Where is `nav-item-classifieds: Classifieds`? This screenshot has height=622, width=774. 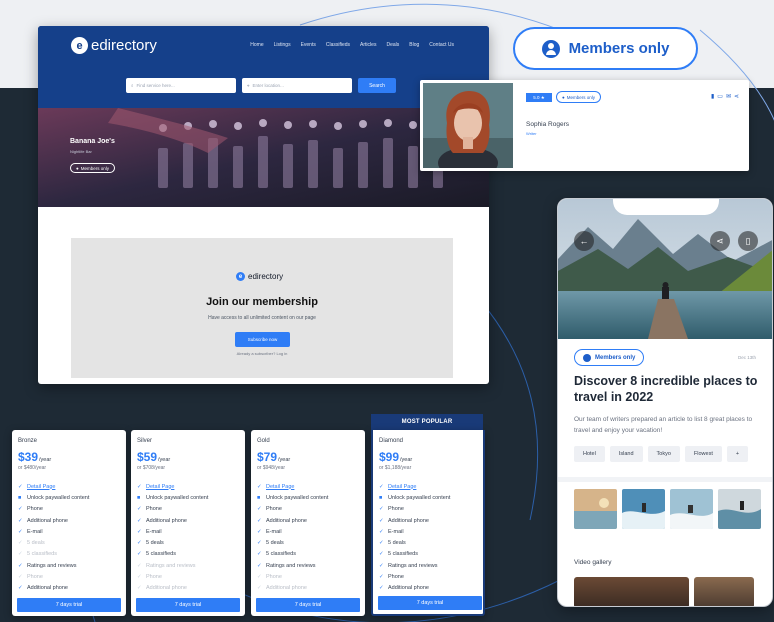 nav-item-classifieds: Classifieds is located at coordinates (338, 45).